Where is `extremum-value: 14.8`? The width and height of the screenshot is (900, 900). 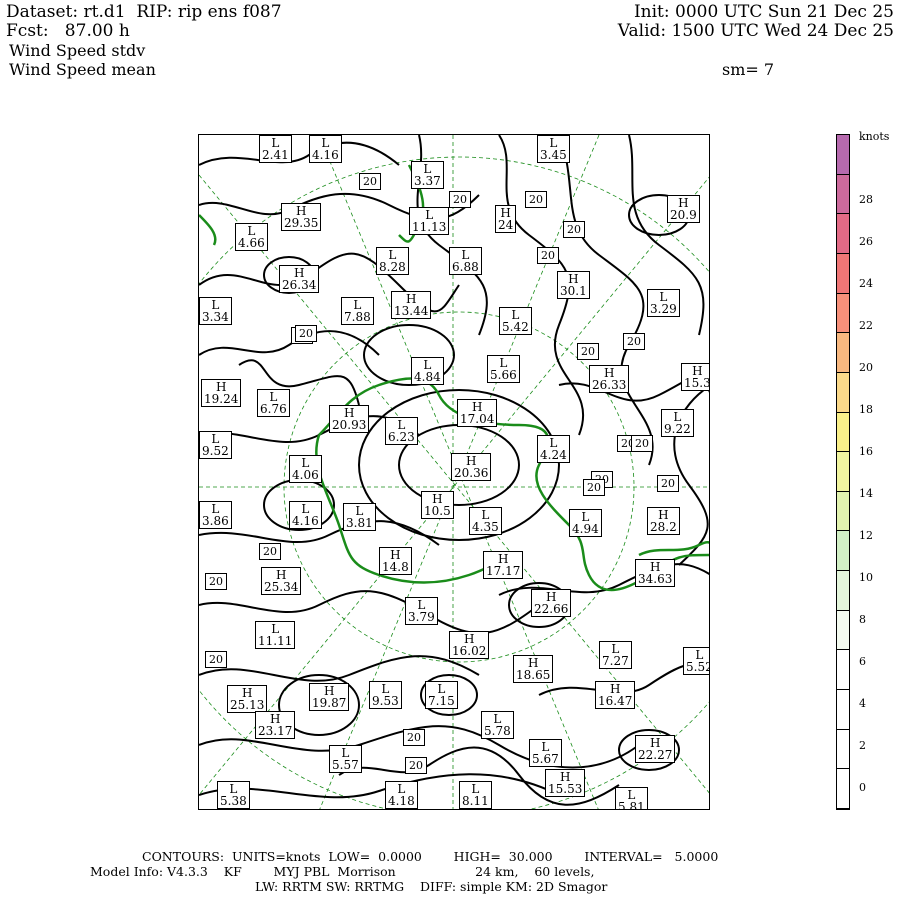 extremum-value: 14.8 is located at coordinates (395, 567).